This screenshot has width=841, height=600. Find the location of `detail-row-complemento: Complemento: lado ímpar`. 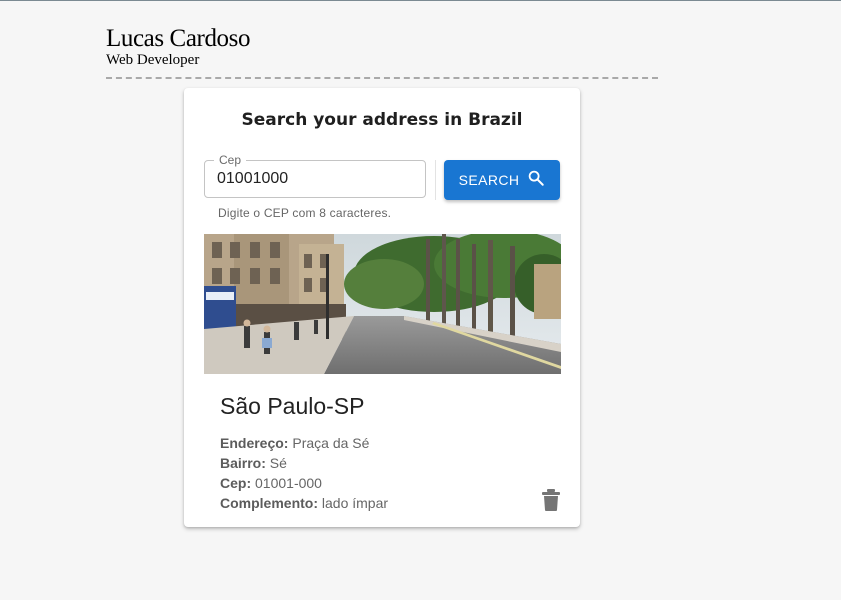

detail-row-complemento: Complemento: lado ímpar is located at coordinates (304, 503).